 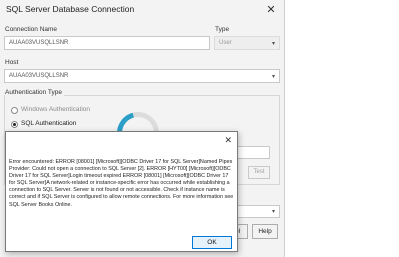 I want to click on sql-auth-radio, so click(x=14, y=124).